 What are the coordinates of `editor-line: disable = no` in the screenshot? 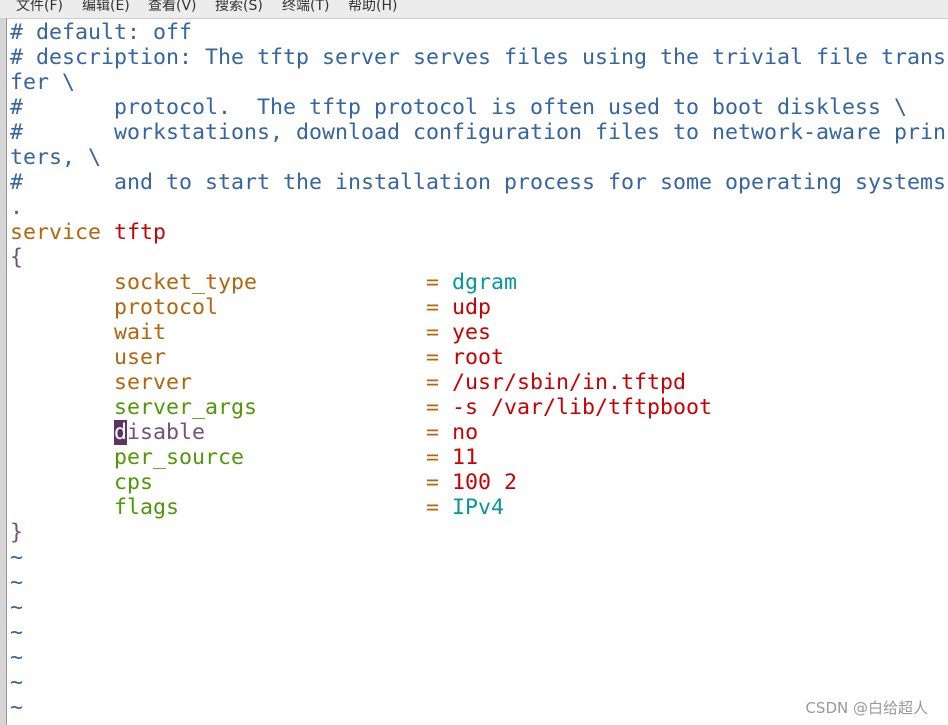 It's located at (478, 432).